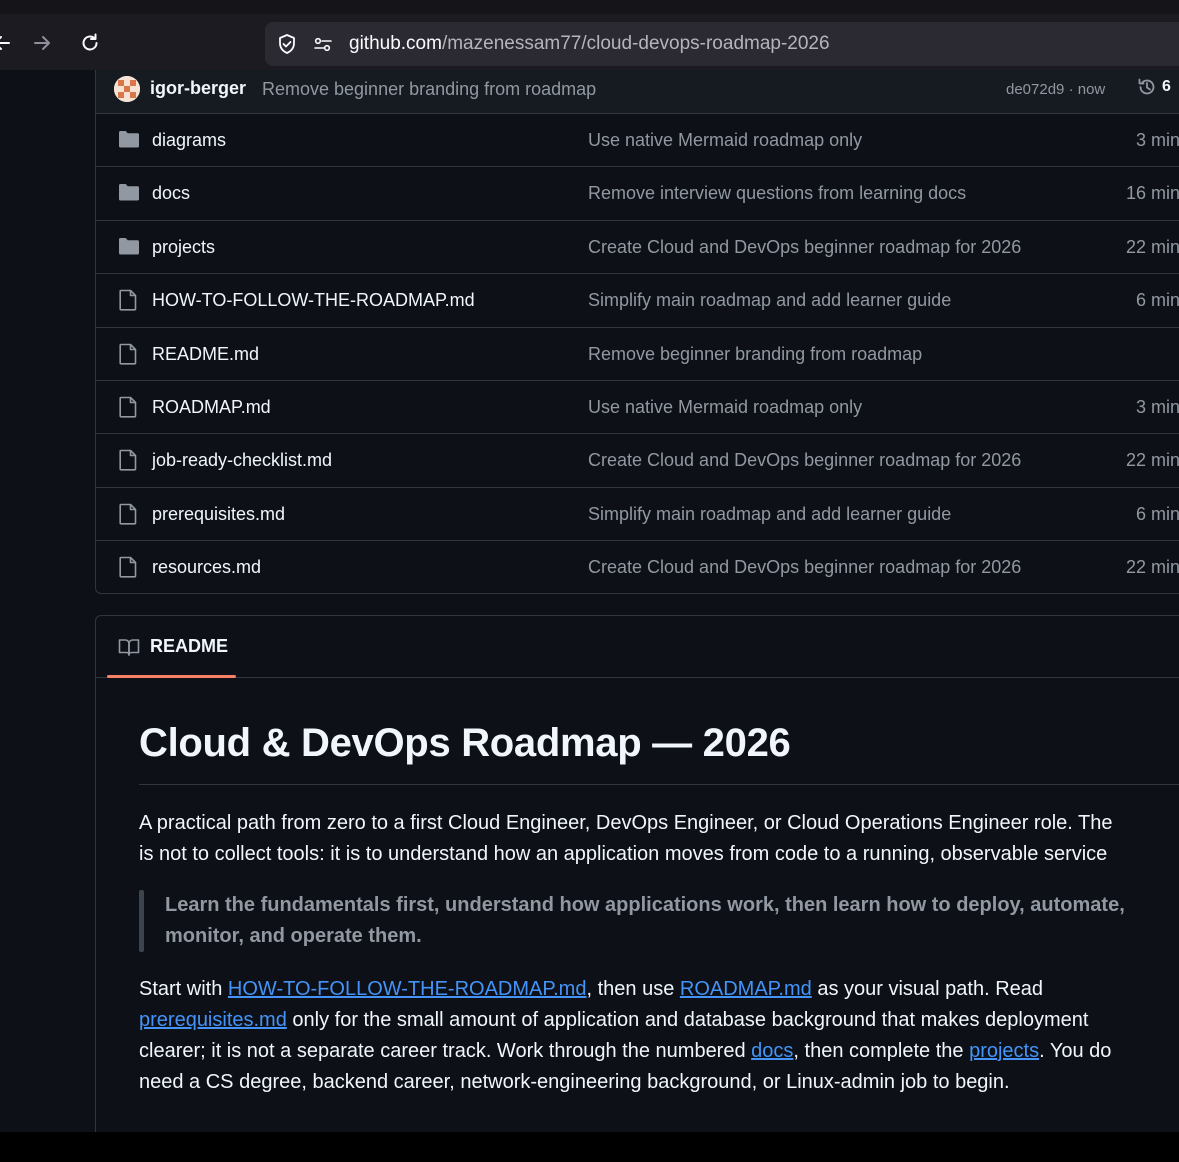 Image resolution: width=1179 pixels, height=1162 pixels. I want to click on title-divider, so click(659, 784).